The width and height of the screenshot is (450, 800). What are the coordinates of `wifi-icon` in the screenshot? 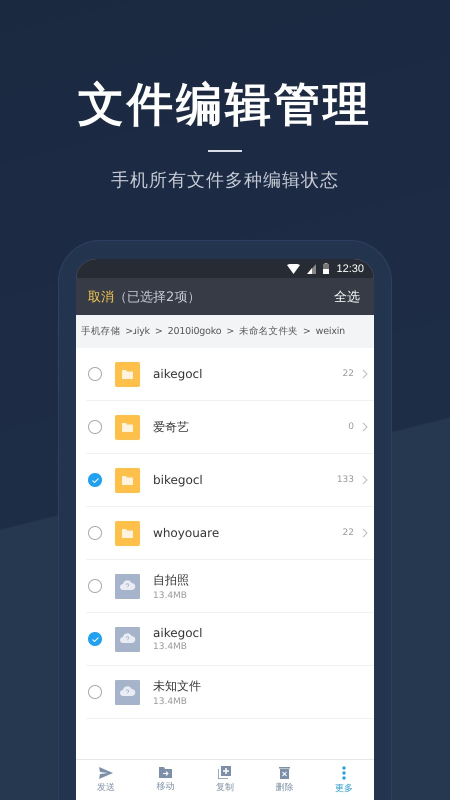 It's located at (293, 269).